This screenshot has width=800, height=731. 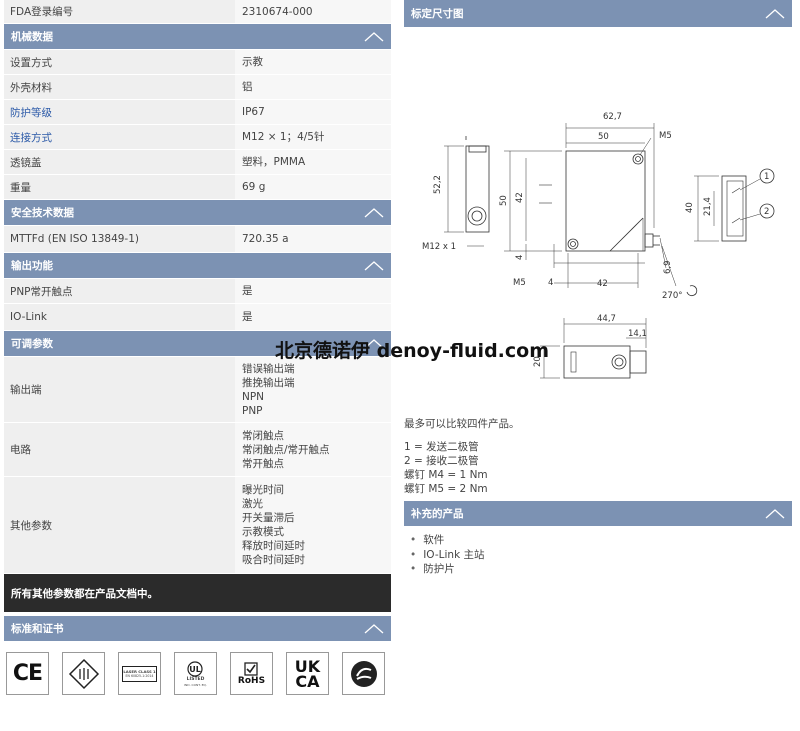 What do you see at coordinates (119, 239) in the screenshot?
I see `spec-key: MTTFd (EN ISO 13849-1)` at bounding box center [119, 239].